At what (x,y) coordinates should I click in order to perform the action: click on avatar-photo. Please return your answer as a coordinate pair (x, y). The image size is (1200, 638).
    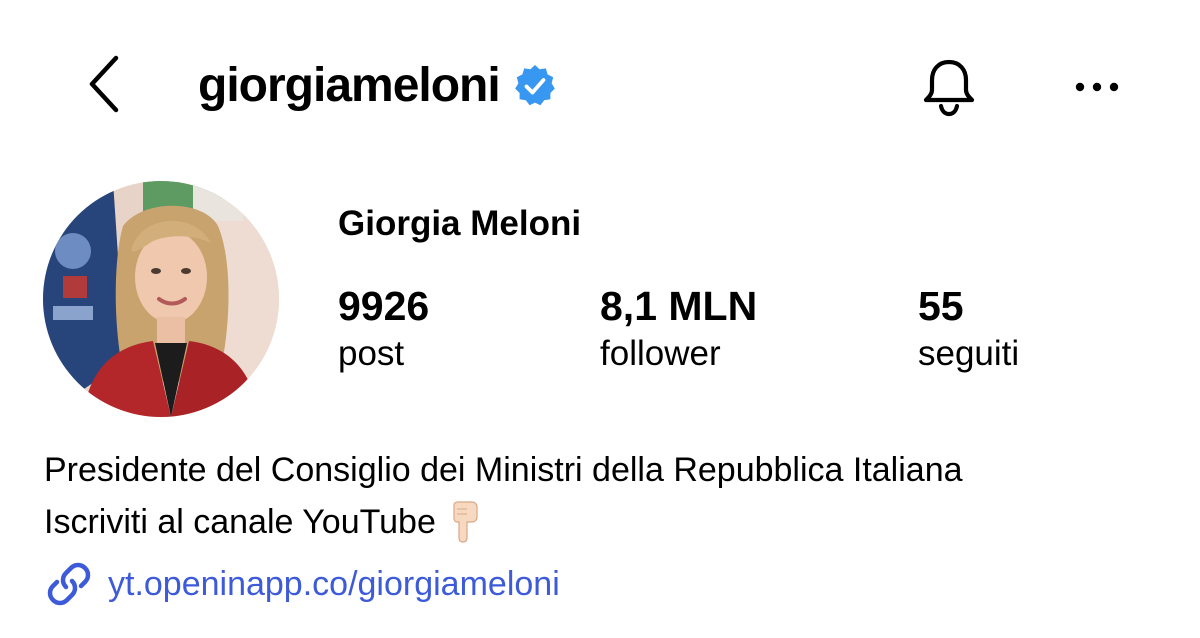
    Looking at the image, I should click on (161, 299).